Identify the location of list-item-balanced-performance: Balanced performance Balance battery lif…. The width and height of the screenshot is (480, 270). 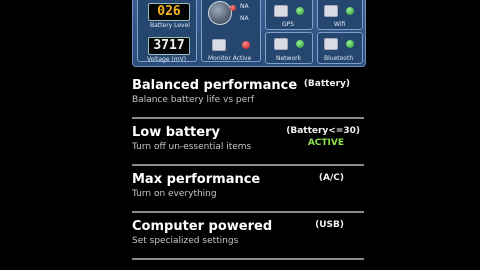
(248, 95).